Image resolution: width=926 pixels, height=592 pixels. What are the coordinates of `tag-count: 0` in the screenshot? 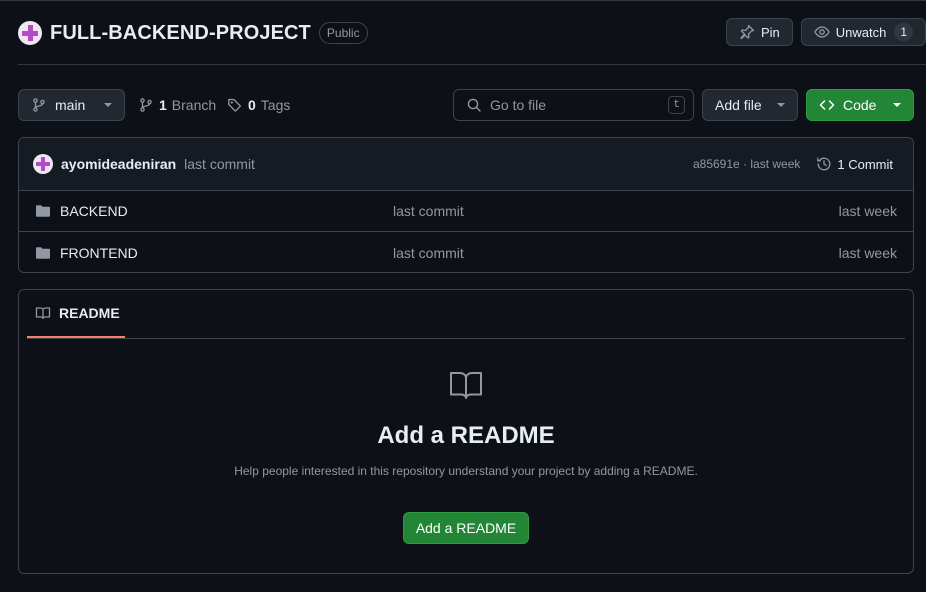 It's located at (252, 105).